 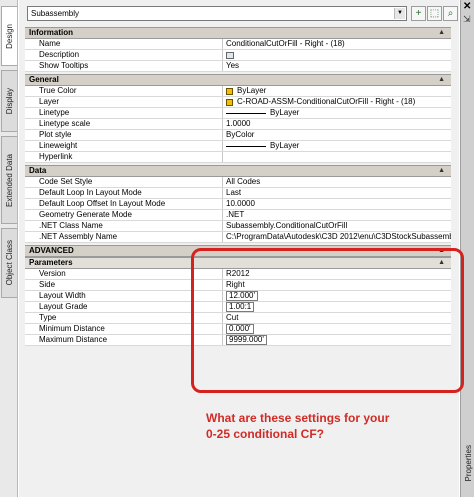 I want to click on linetype-value: ByLayer, so click(x=285, y=112).